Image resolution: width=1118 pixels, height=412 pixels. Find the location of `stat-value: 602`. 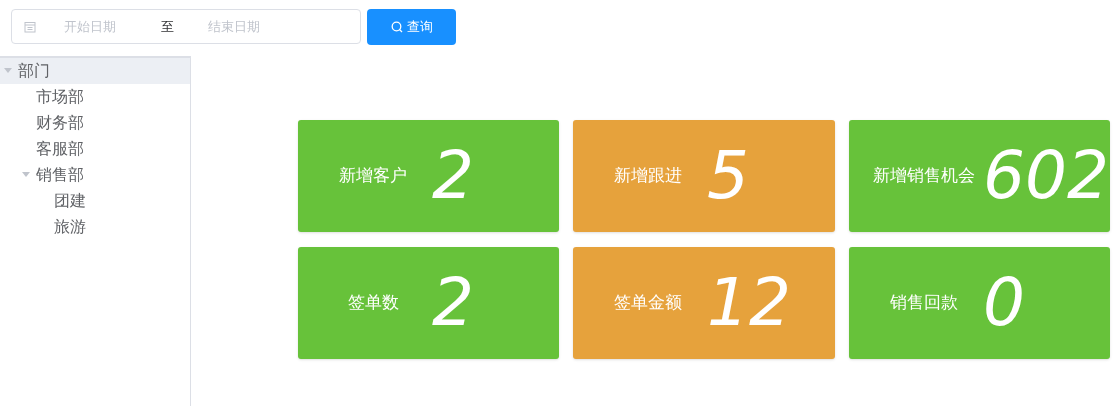

stat-value: 602 is located at coordinates (1046, 176).